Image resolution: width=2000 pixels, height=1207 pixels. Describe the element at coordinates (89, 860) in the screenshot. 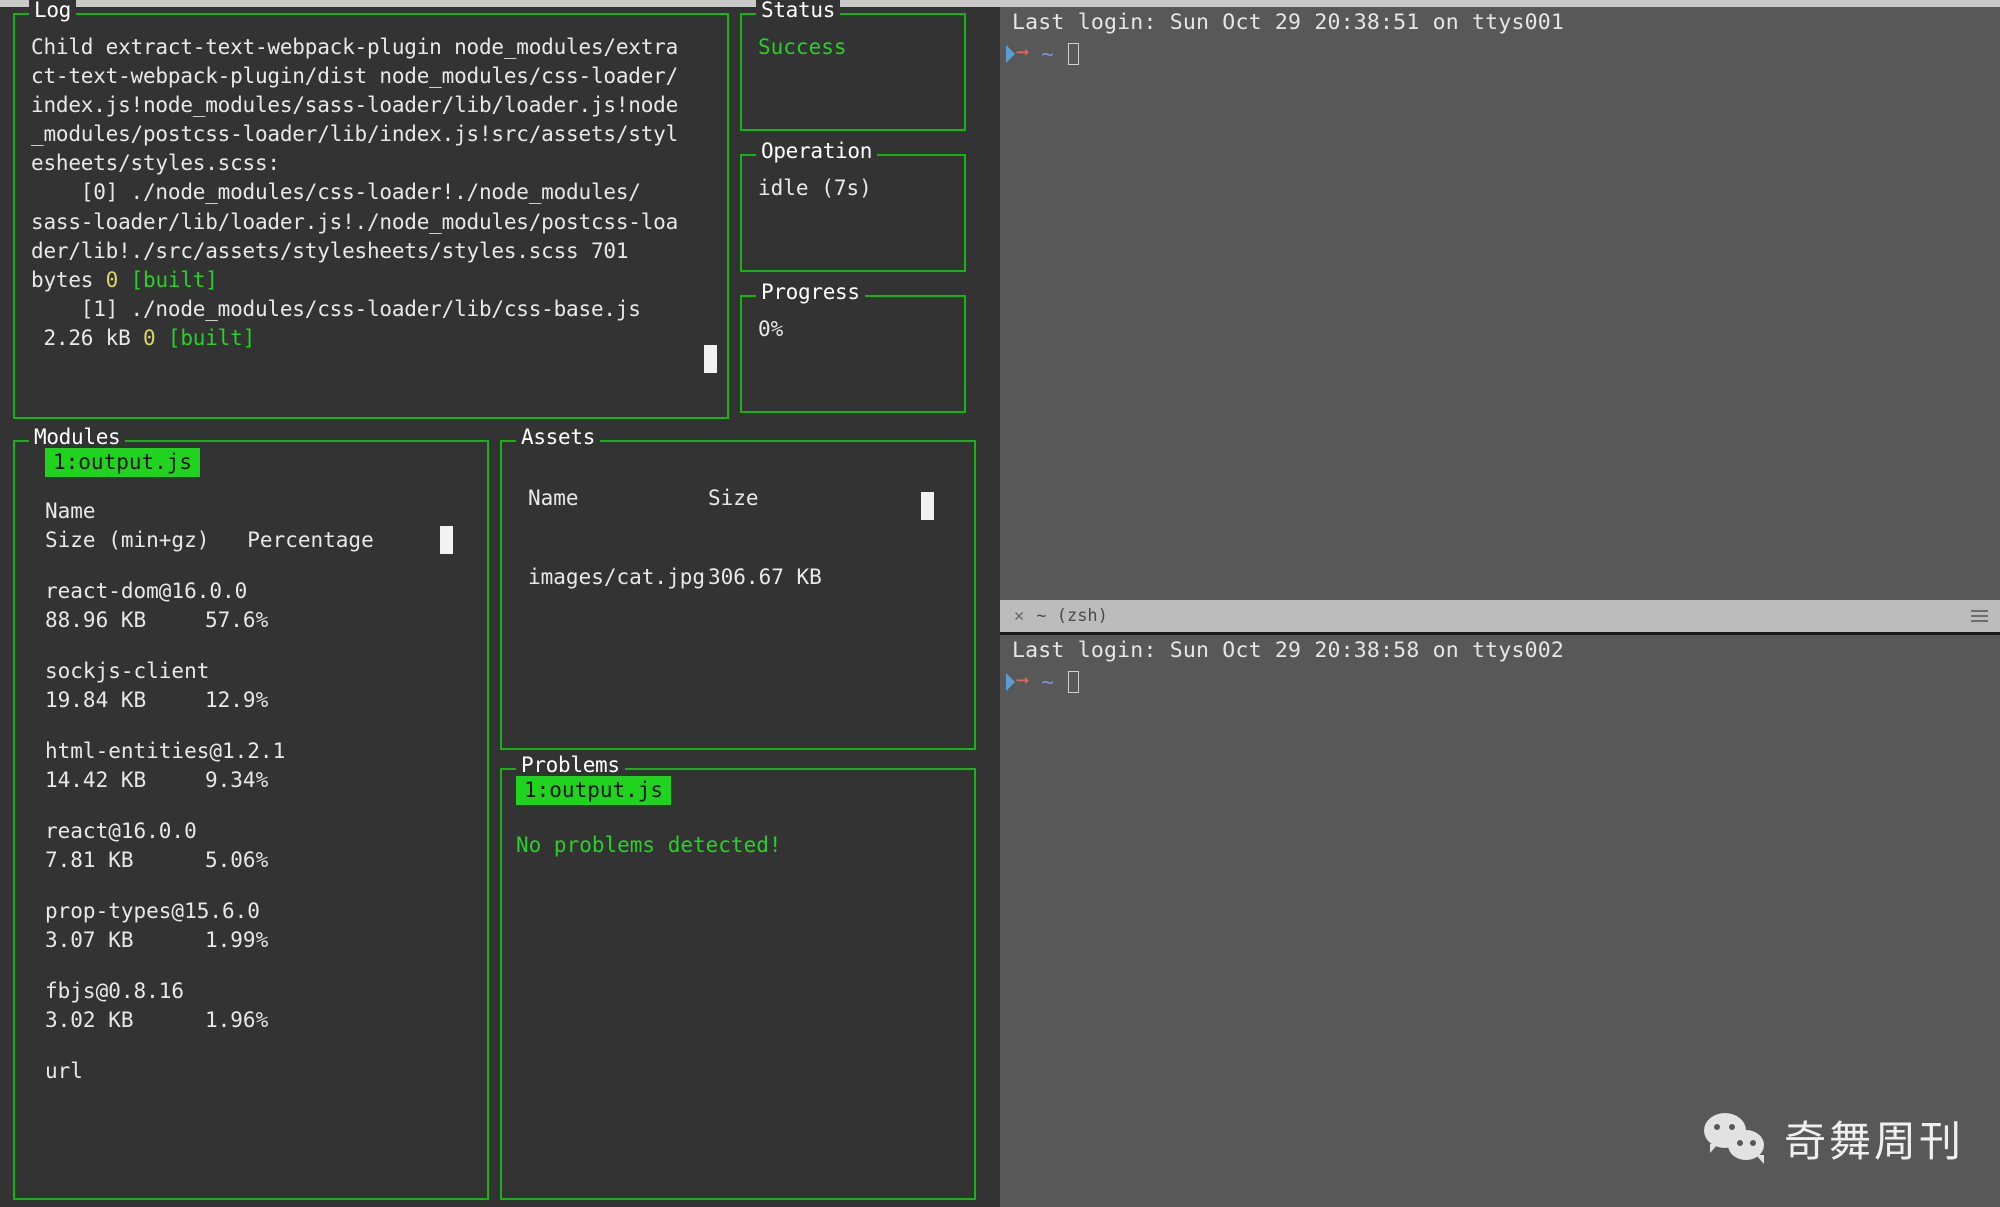

I see `module-size: 7.81 KB` at that location.